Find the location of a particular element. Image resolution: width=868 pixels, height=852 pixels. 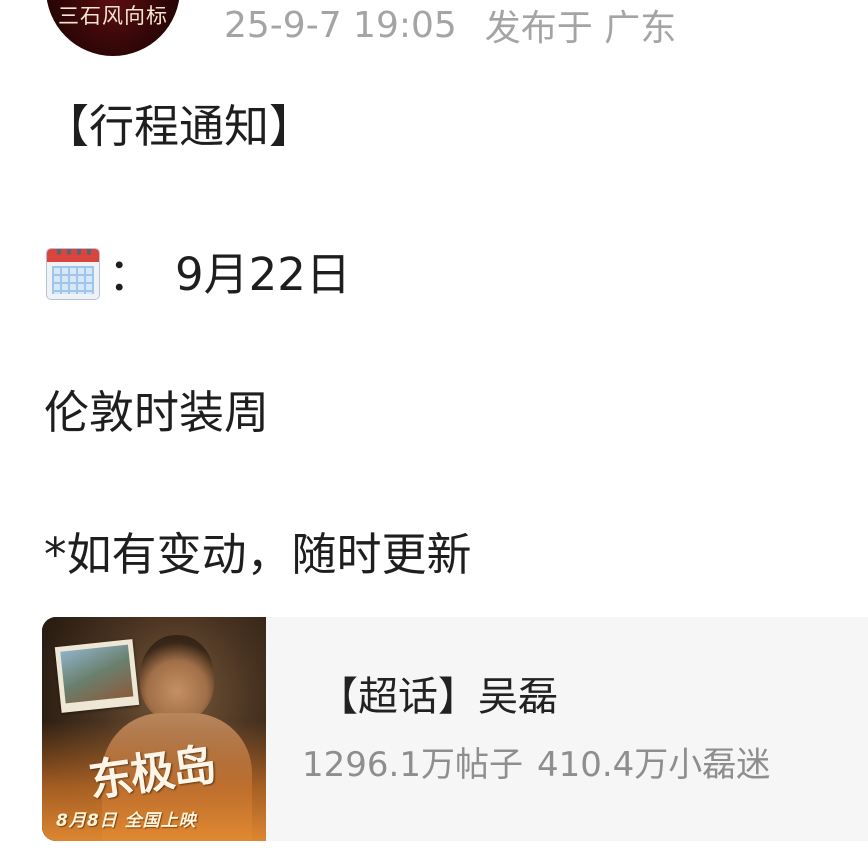

avatar: 三石风向标 is located at coordinates (113, 28).